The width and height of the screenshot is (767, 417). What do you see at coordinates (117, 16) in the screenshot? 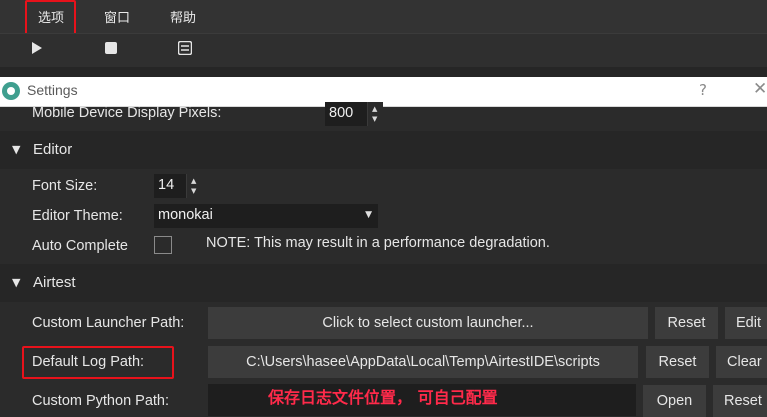
I see `menu-window: 窗口` at bounding box center [117, 16].